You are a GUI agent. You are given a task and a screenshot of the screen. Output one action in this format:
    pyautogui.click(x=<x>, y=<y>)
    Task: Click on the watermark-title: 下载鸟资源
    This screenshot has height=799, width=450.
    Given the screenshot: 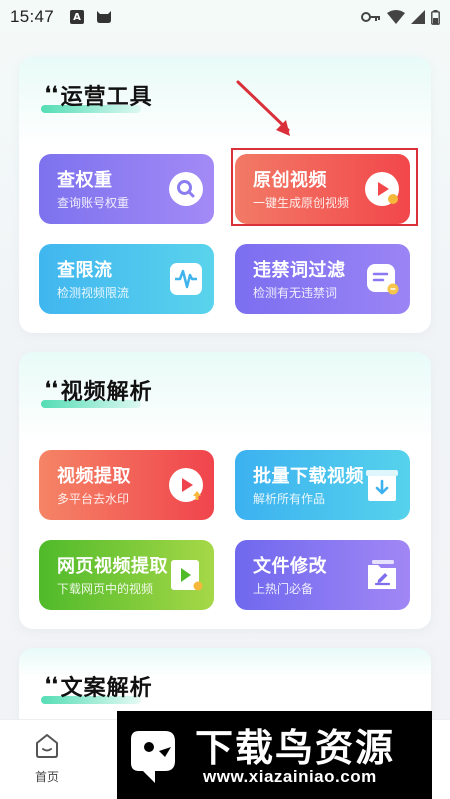 What is the action you would take?
    pyautogui.click(x=295, y=748)
    